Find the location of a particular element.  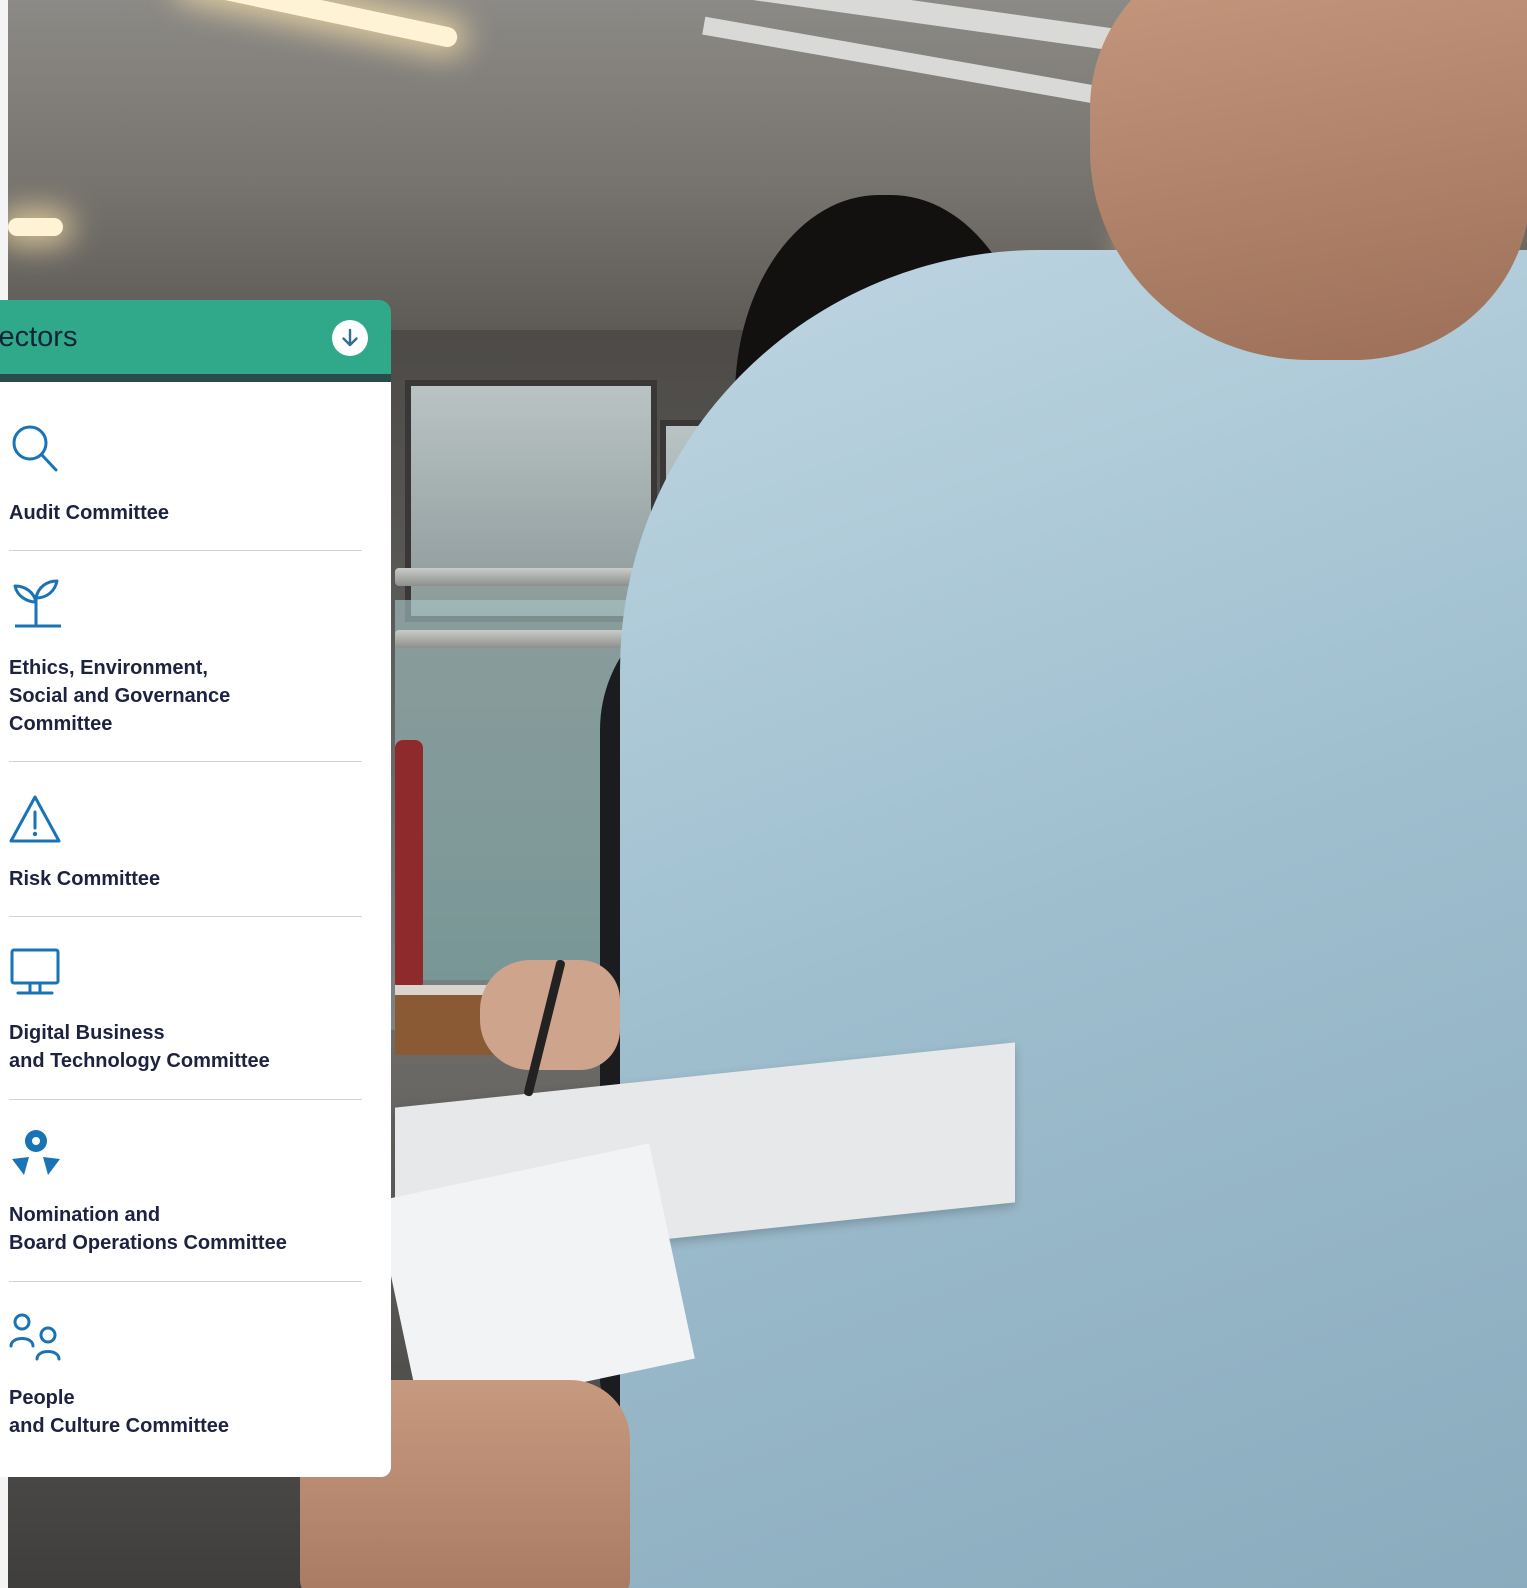

panel-header-divider is located at coordinates (195, 378).